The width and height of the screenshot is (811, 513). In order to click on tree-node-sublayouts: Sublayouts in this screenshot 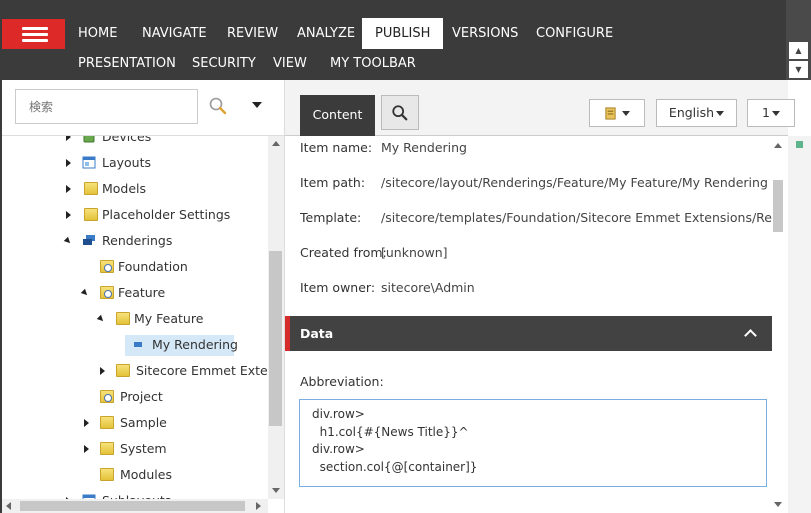, I will do `click(132, 495)`.